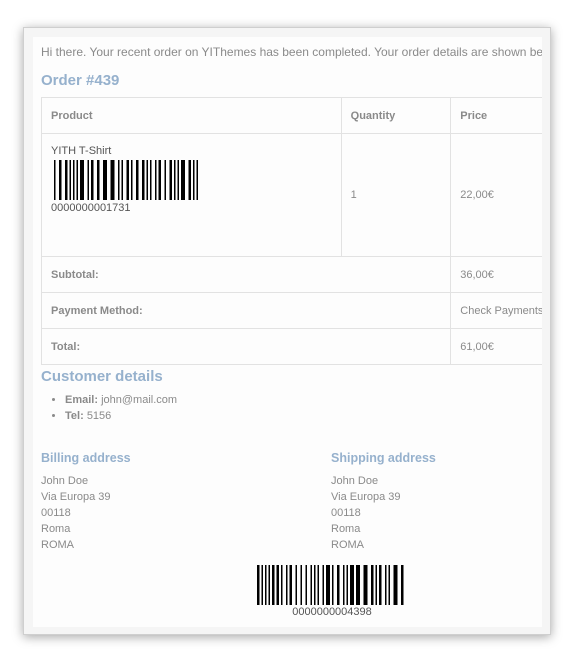 Image resolution: width=582 pixels, height=665 pixels. Describe the element at coordinates (82, 400) in the screenshot. I see `email-label: Email:` at that location.